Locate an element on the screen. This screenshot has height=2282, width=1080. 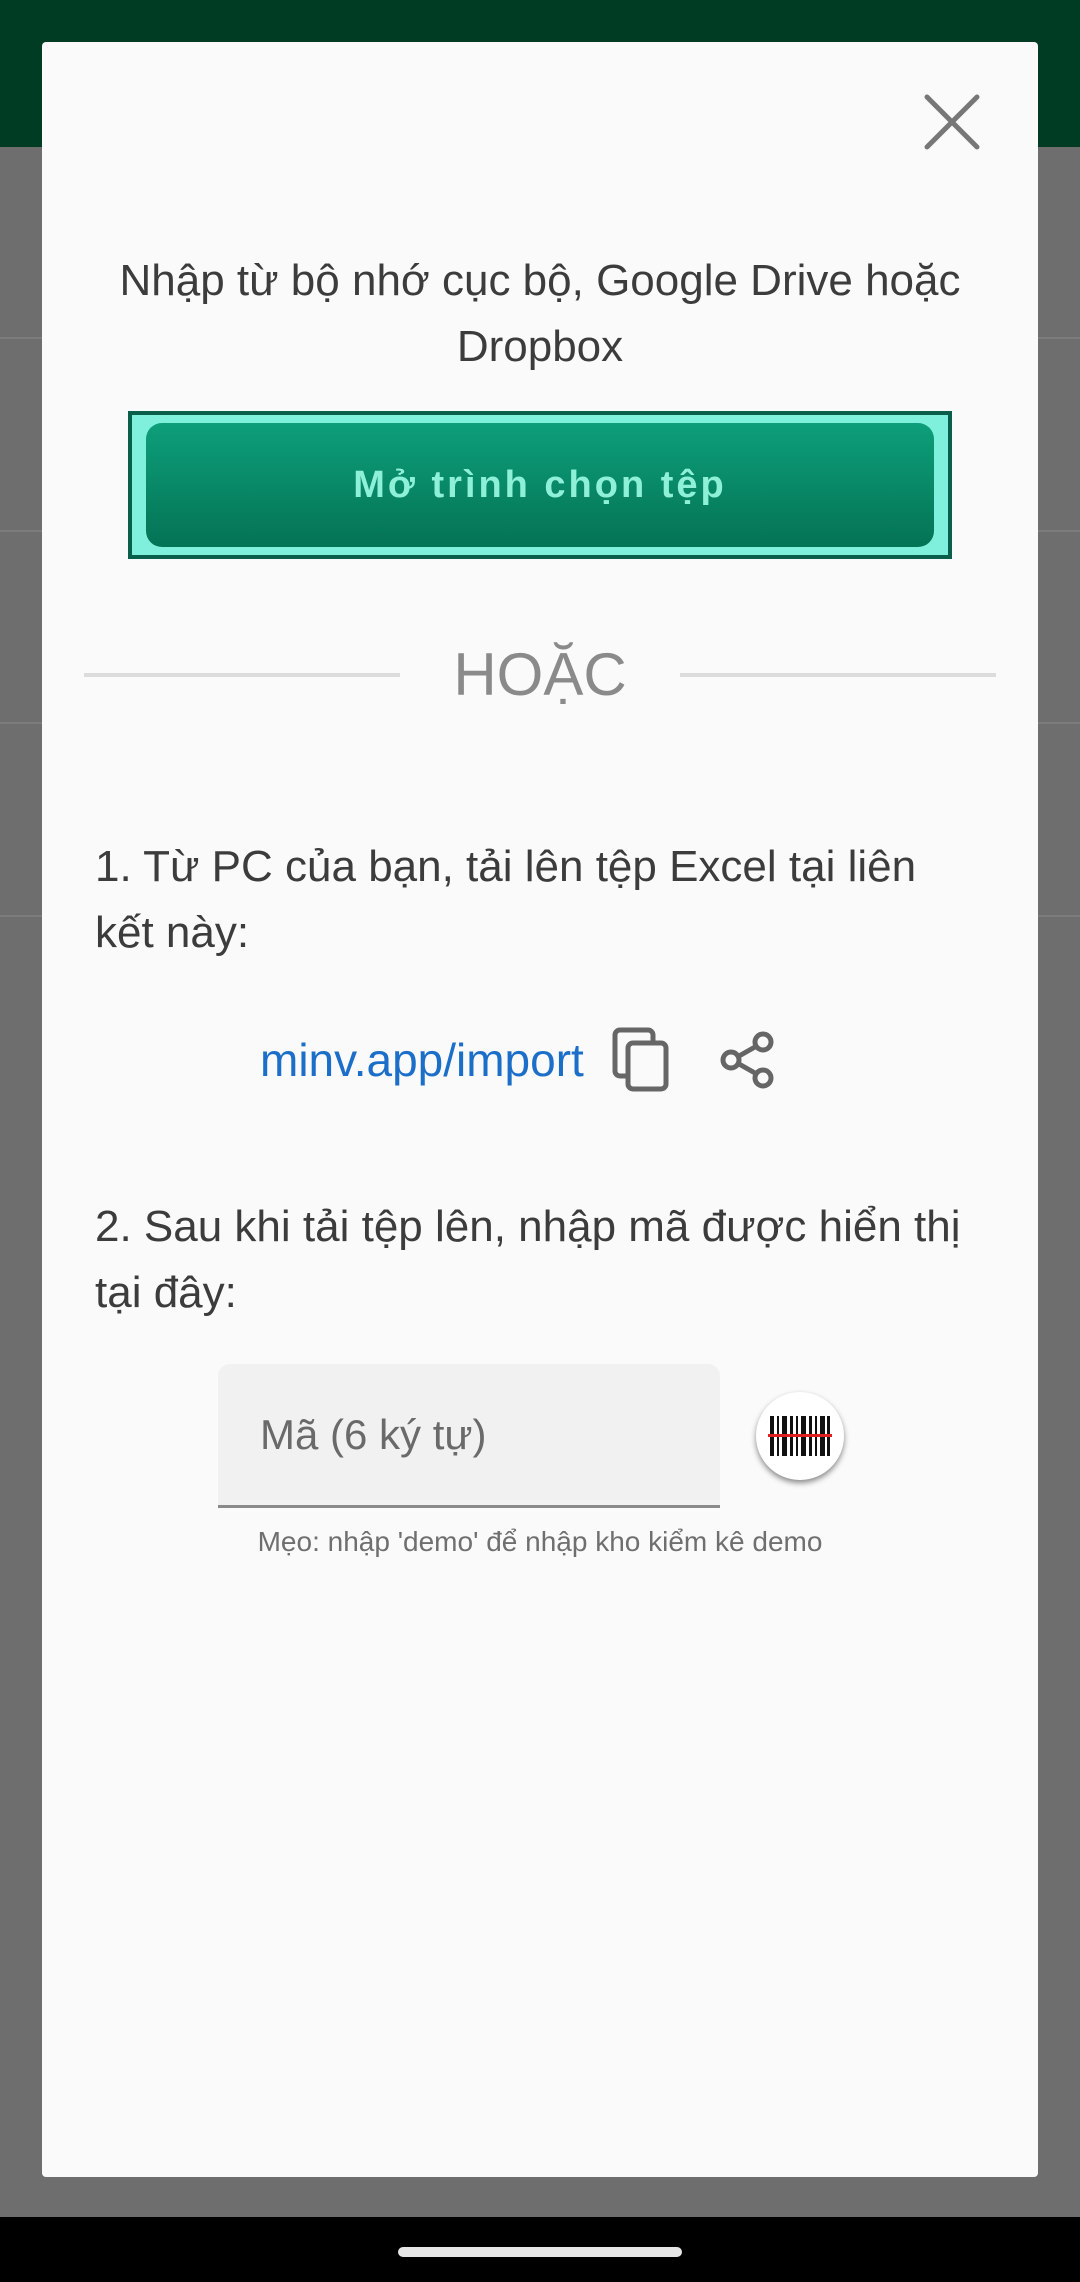
or-separator: HOẶC is located at coordinates (540, 675).